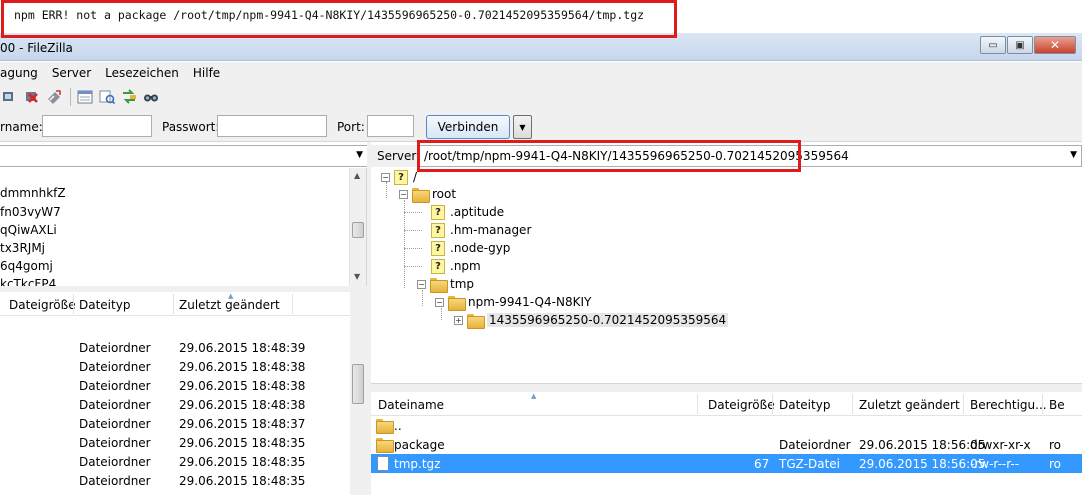 This screenshot has width=1082, height=495. What do you see at coordinates (513, 302) in the screenshot?
I see `tree-node-npm-dir: − npm-9941-Q4-N8KIY` at bounding box center [513, 302].